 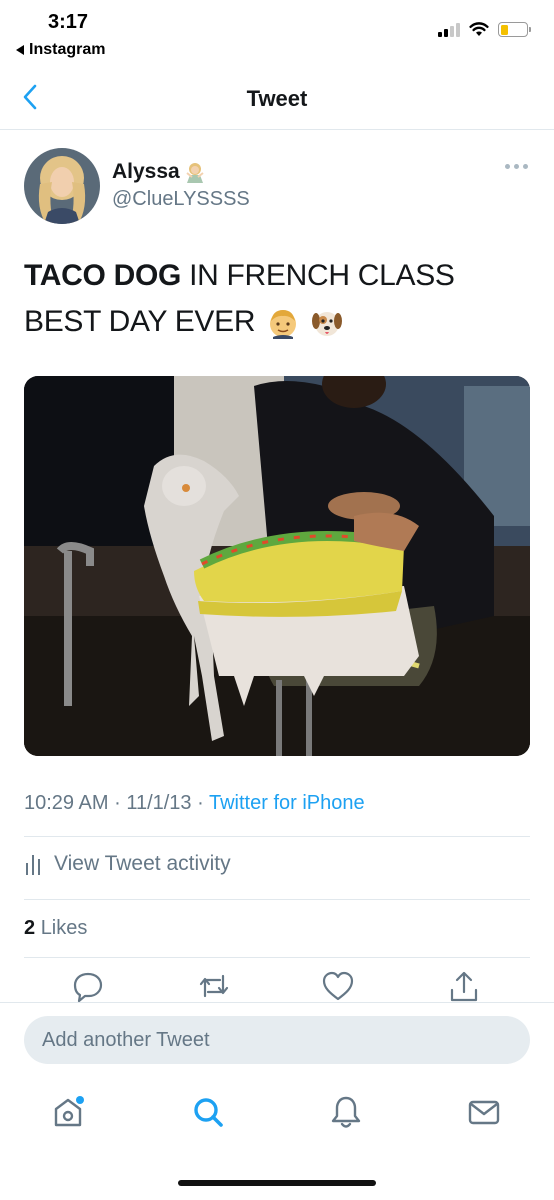 What do you see at coordinates (33, 865) in the screenshot?
I see `bar-chart-icon` at bounding box center [33, 865].